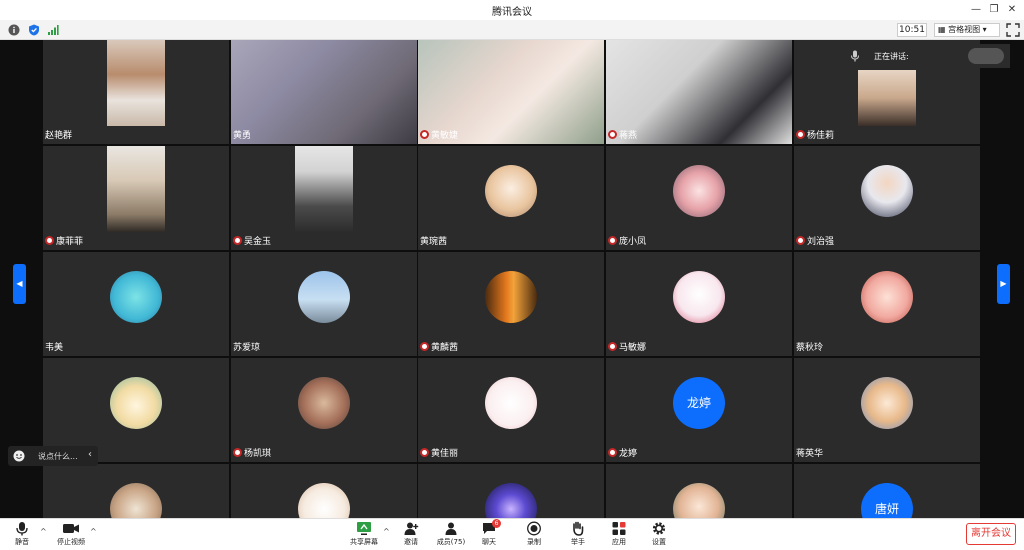  Describe the element at coordinates (976, 10) in the screenshot. I see `minimize-icon: —` at that location.